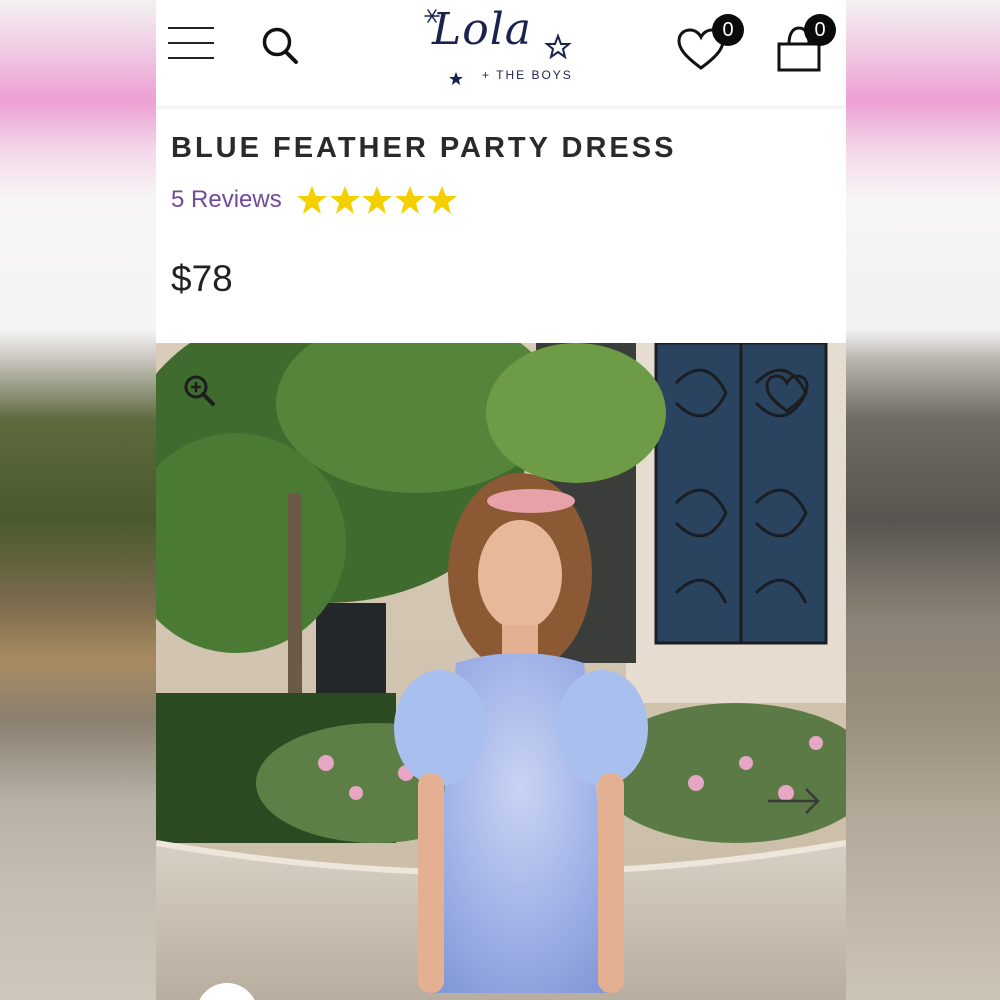  I want to click on product-title: BLUE FEATHER PARTY DRESS, so click(424, 148).